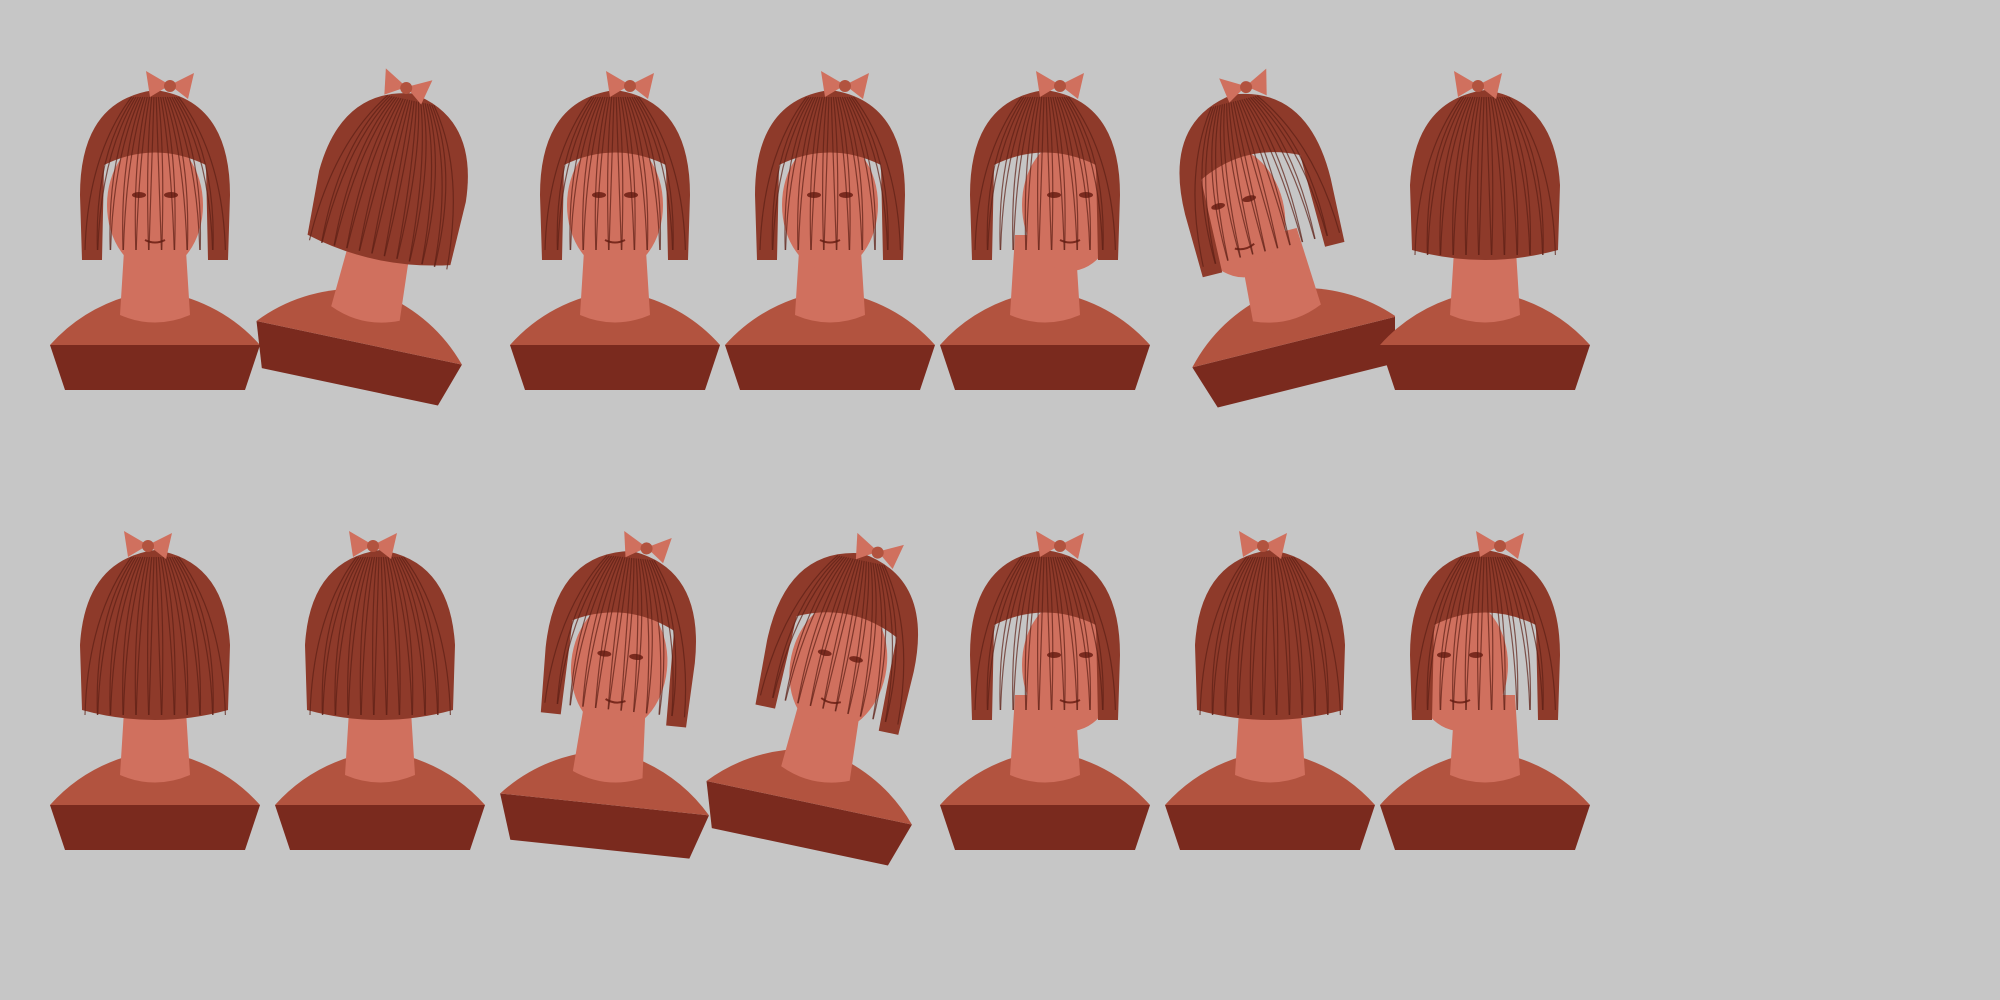  What do you see at coordinates (812, 699) in the screenshot?
I see `bust-front-tilted-icon` at bounding box center [812, 699].